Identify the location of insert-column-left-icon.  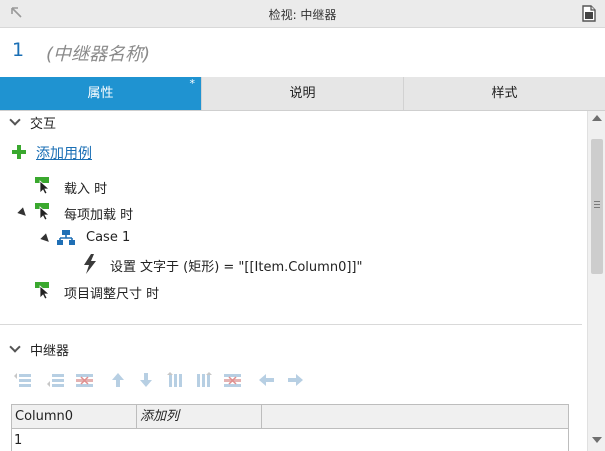
(175, 380).